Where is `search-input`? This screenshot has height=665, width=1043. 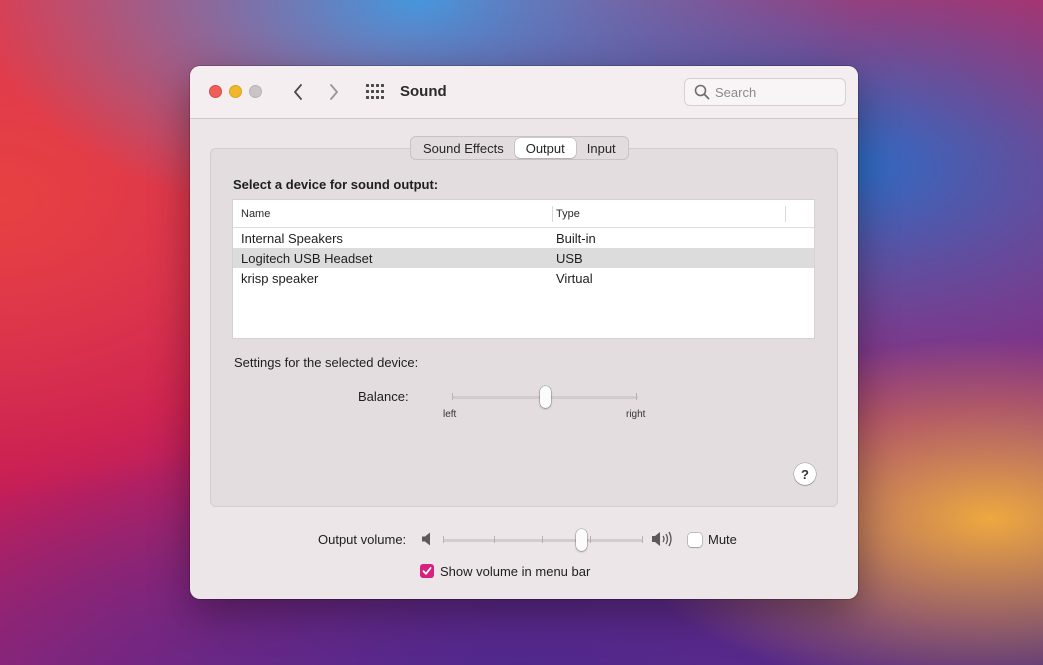
search-input is located at coordinates (777, 92).